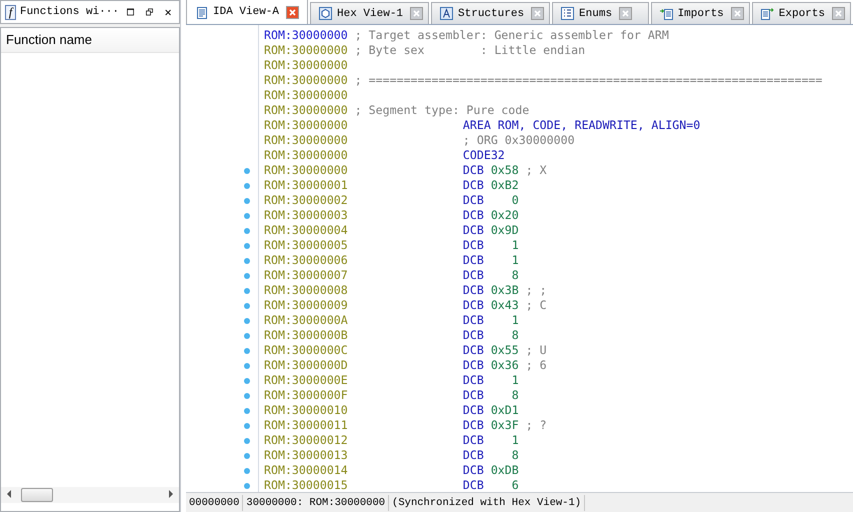 Image resolution: width=853 pixels, height=512 pixels. I want to click on tab: Exports, so click(801, 13).